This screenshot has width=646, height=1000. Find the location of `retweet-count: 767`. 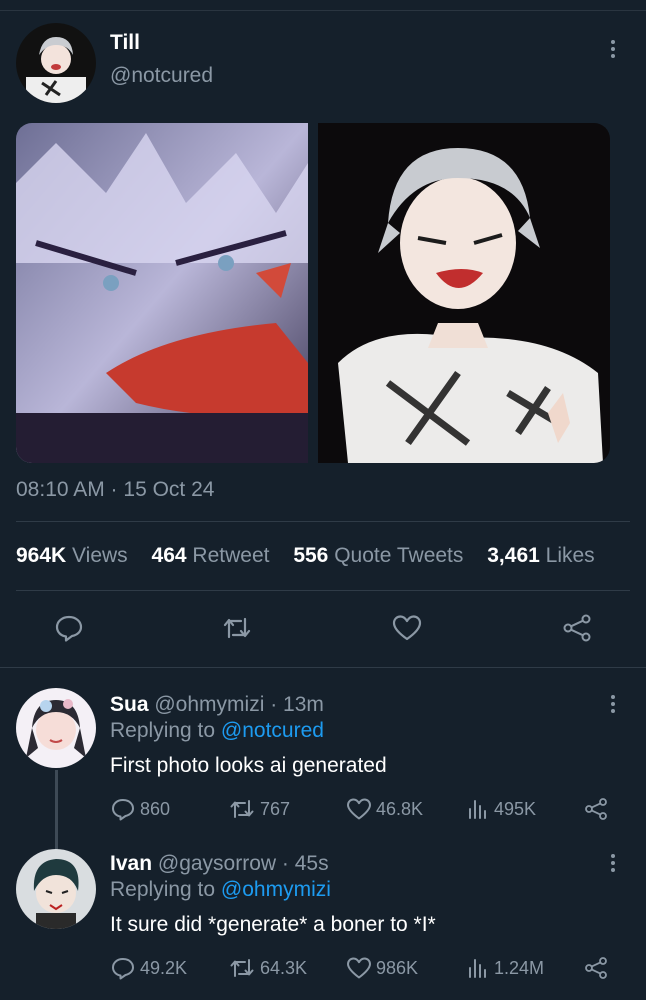

retweet-count: 767 is located at coordinates (259, 809).